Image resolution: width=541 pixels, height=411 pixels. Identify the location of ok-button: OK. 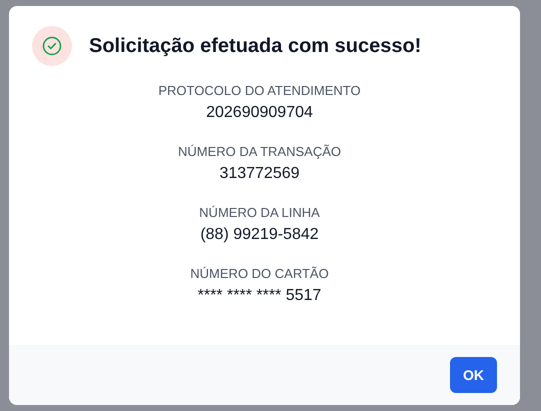
(473, 375).